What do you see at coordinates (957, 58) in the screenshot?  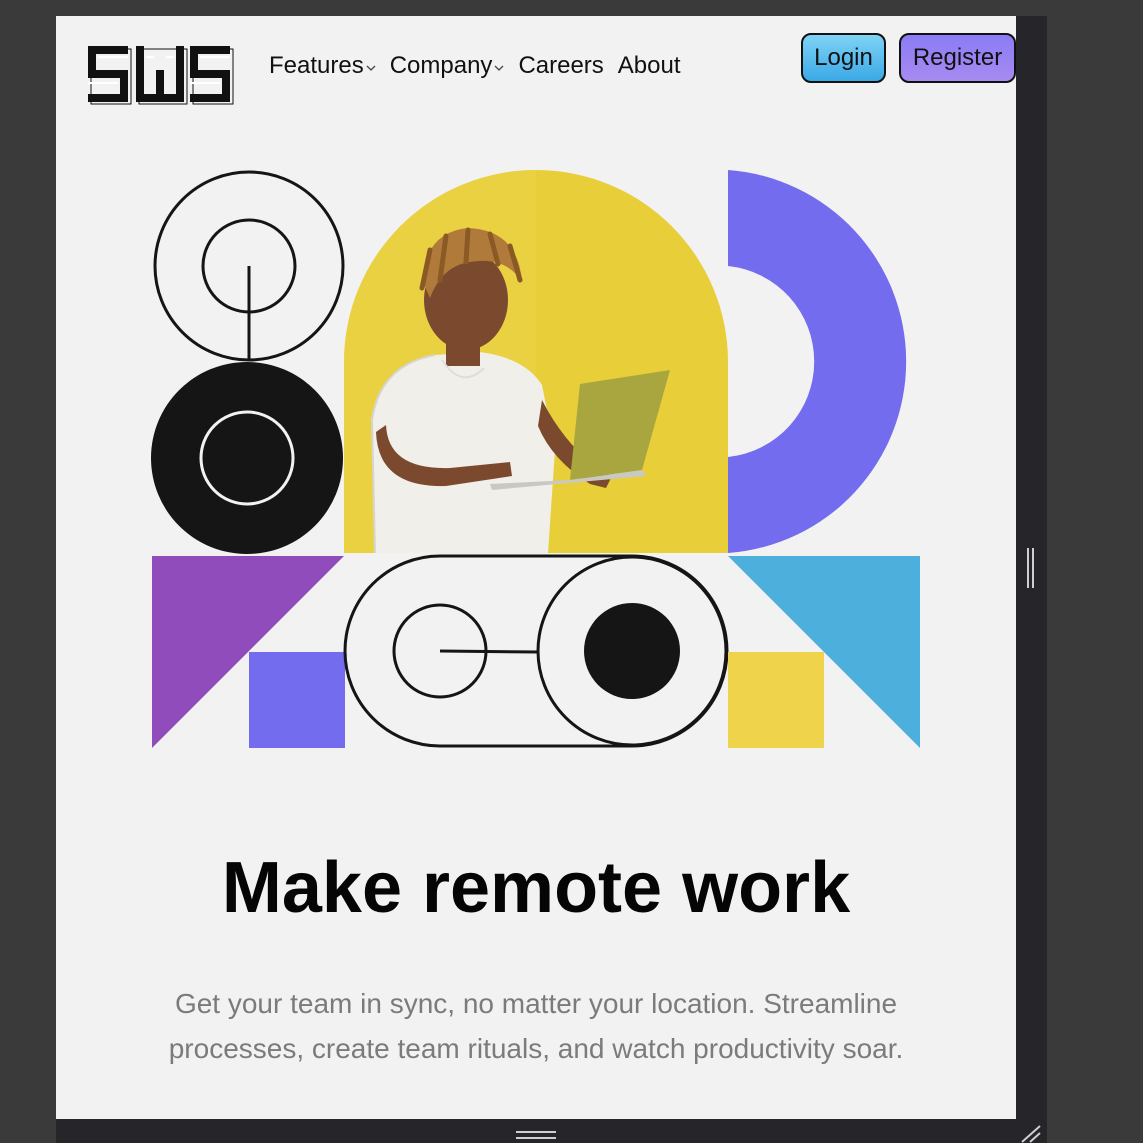 I see `register-button: Register` at bounding box center [957, 58].